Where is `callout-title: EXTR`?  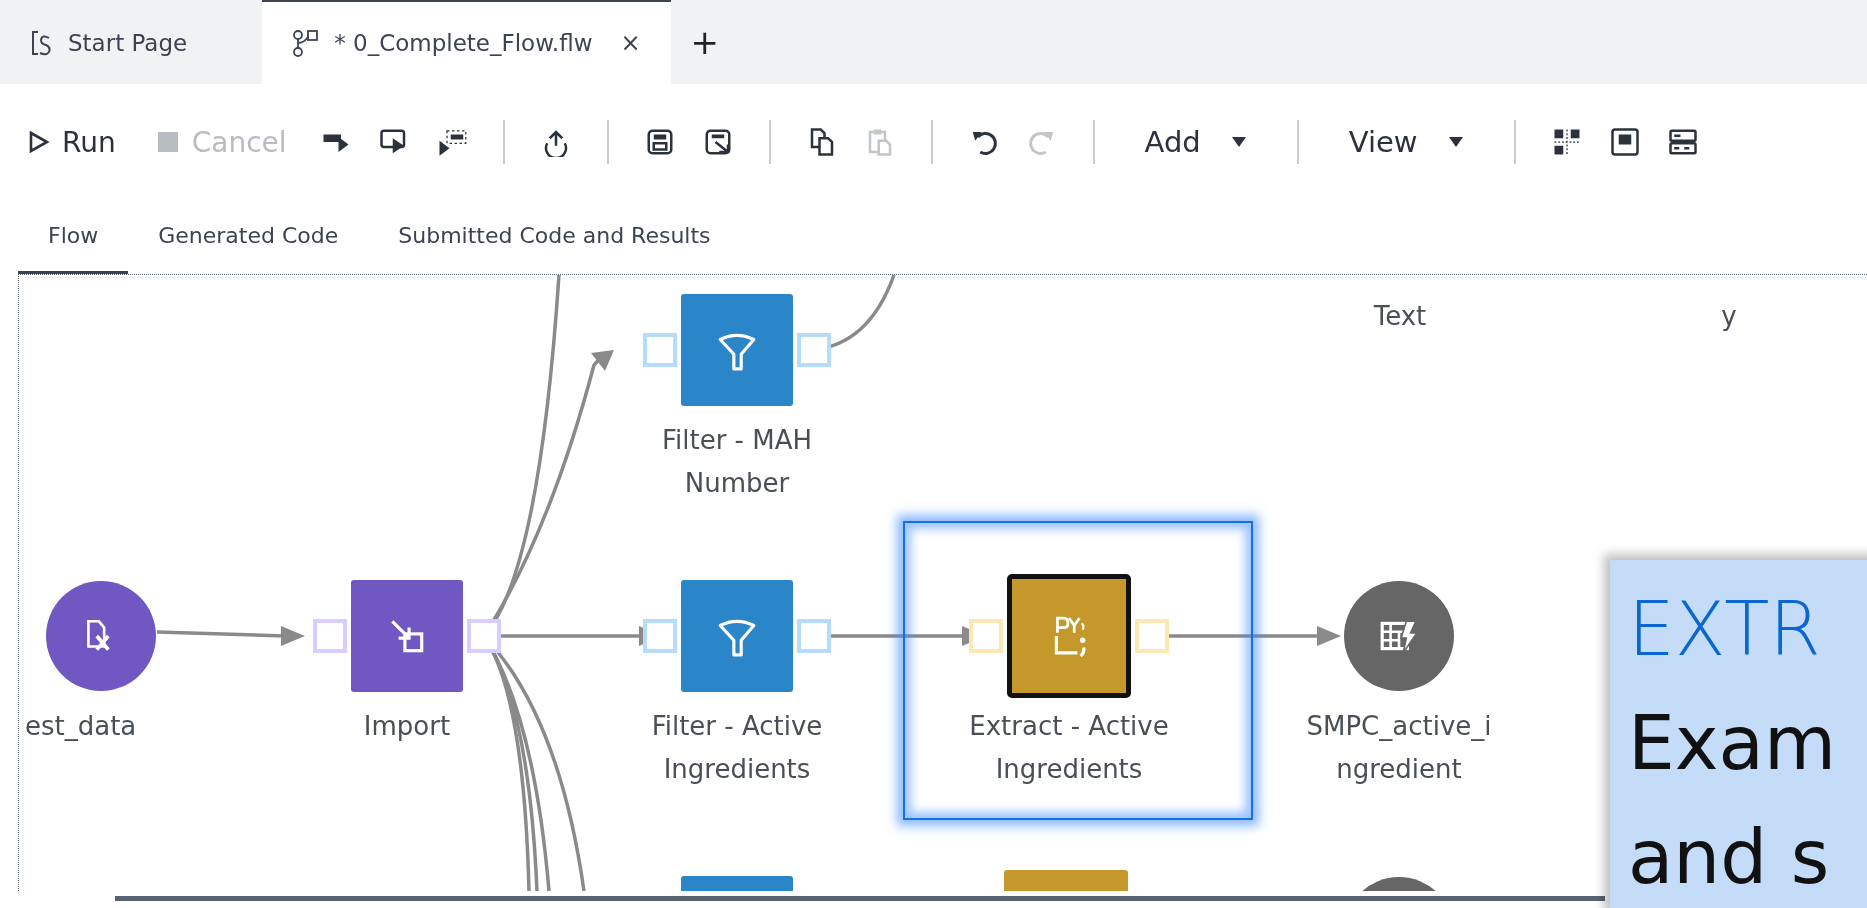
callout-title: EXTR is located at coordinates (1725, 629).